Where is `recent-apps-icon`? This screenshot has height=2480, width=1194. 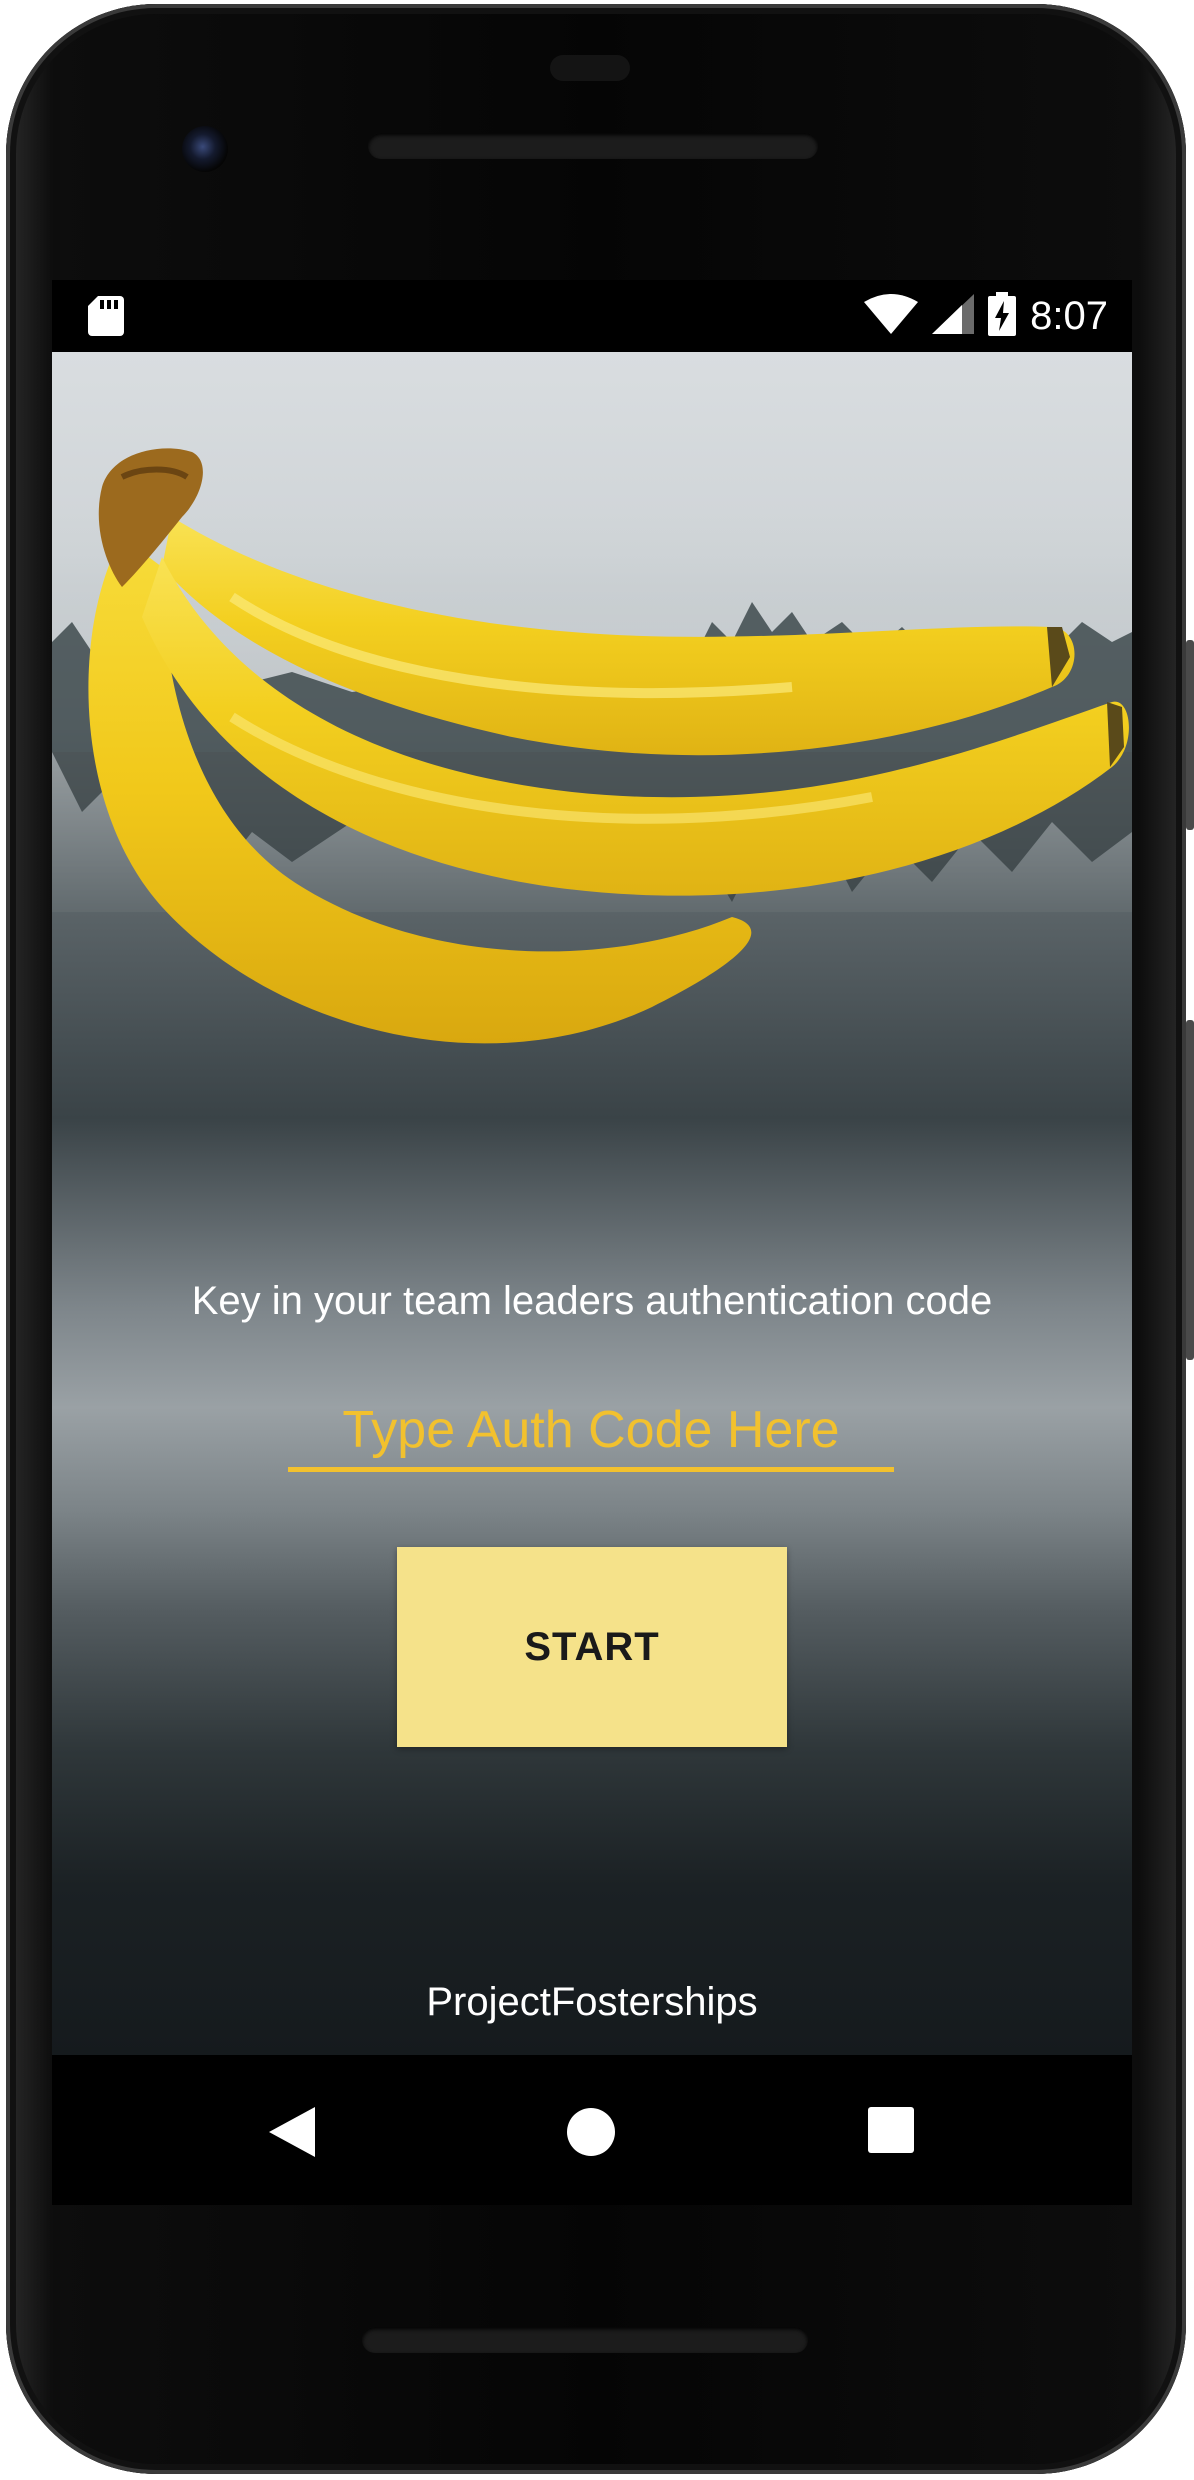 recent-apps-icon is located at coordinates (891, 2132).